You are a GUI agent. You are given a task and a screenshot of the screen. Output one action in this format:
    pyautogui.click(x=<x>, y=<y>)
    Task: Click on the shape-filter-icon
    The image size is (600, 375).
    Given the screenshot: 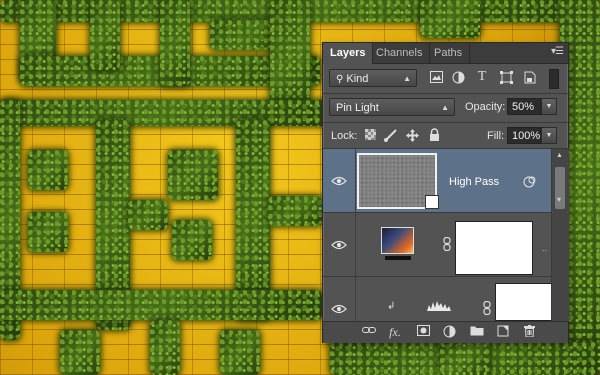 What is the action you would take?
    pyautogui.click(x=506, y=78)
    